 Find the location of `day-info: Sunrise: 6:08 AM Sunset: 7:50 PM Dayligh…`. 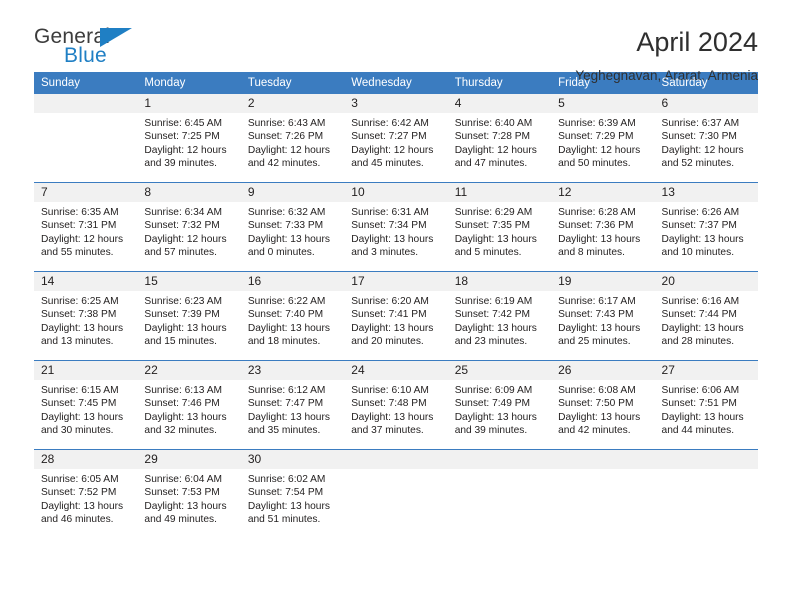

day-info: Sunrise: 6:08 AM Sunset: 7:50 PM Dayligh… is located at coordinates (602, 409).